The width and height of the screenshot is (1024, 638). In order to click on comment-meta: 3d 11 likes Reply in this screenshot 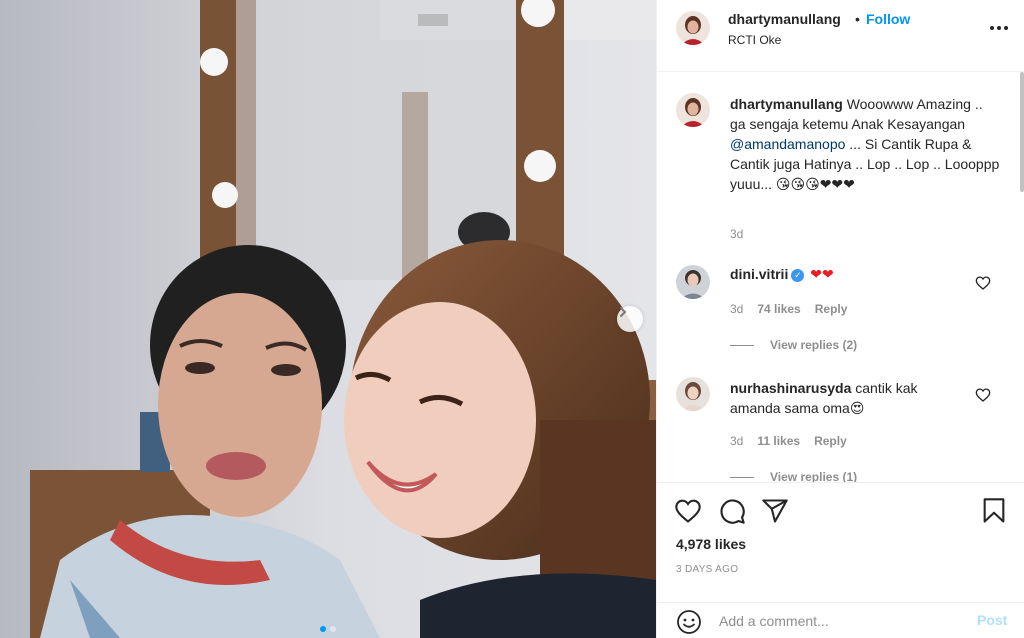, I will do `click(788, 441)`.